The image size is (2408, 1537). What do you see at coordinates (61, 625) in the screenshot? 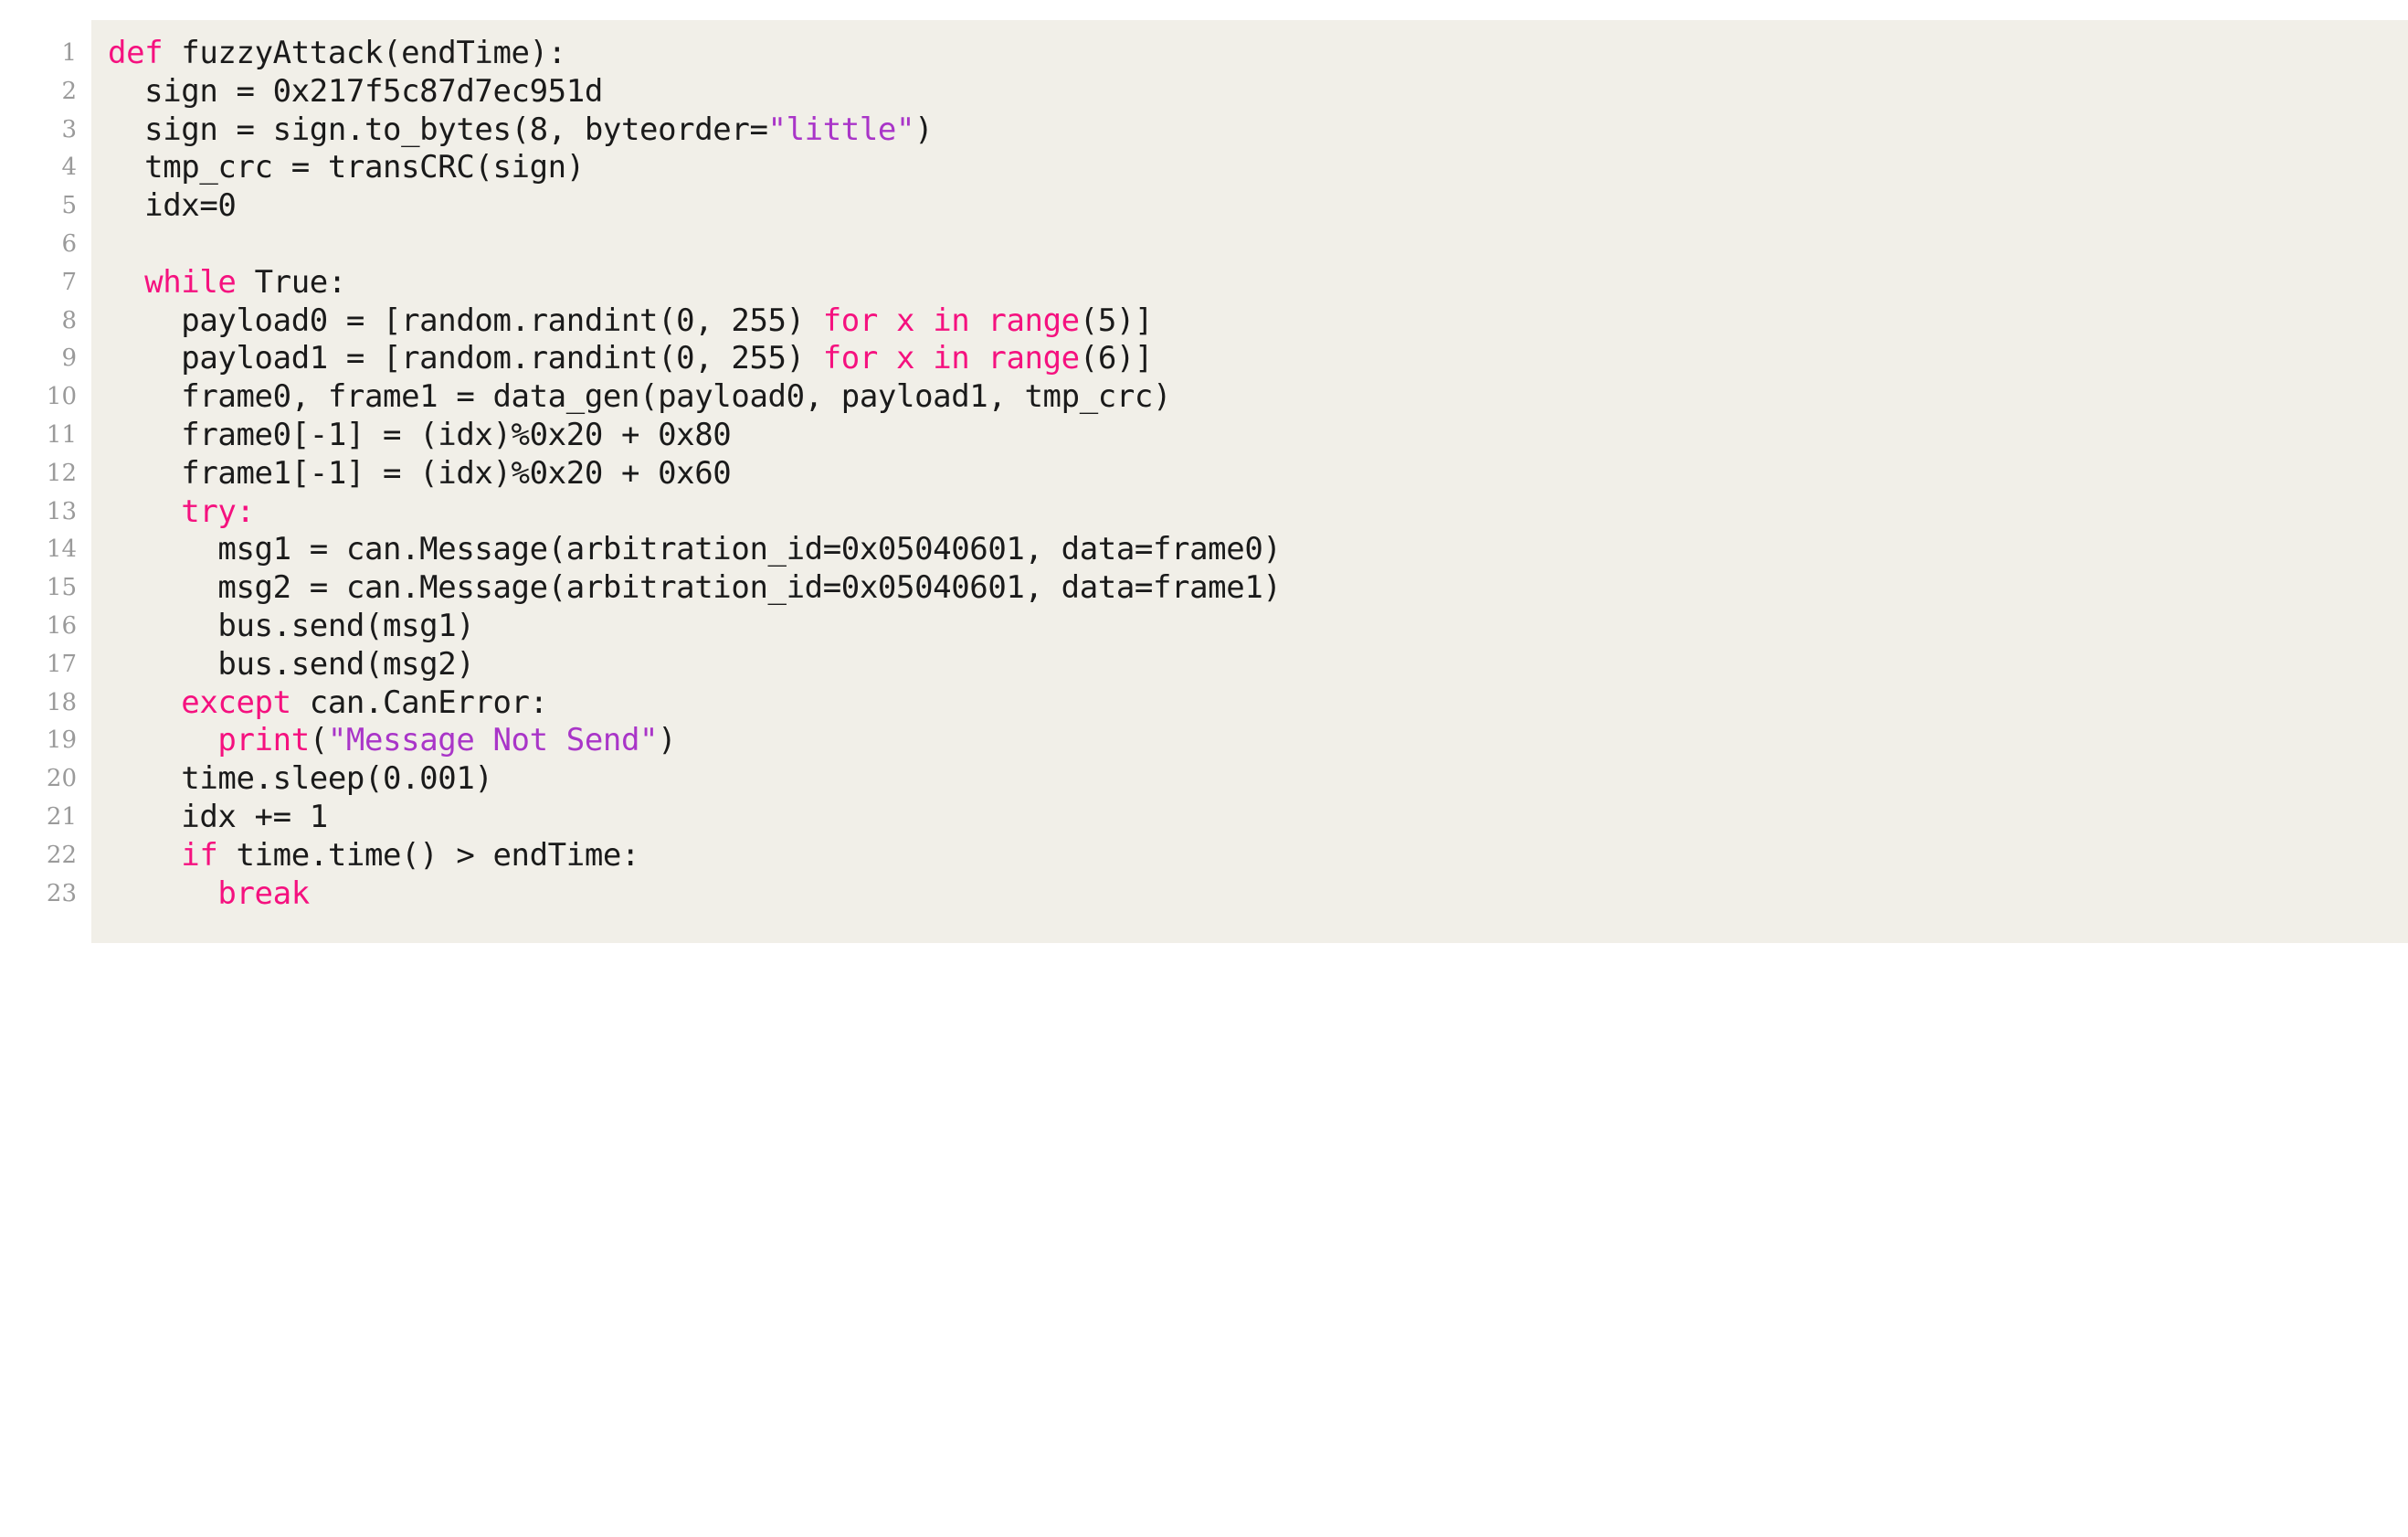
I see `line-number: 16` at bounding box center [61, 625].